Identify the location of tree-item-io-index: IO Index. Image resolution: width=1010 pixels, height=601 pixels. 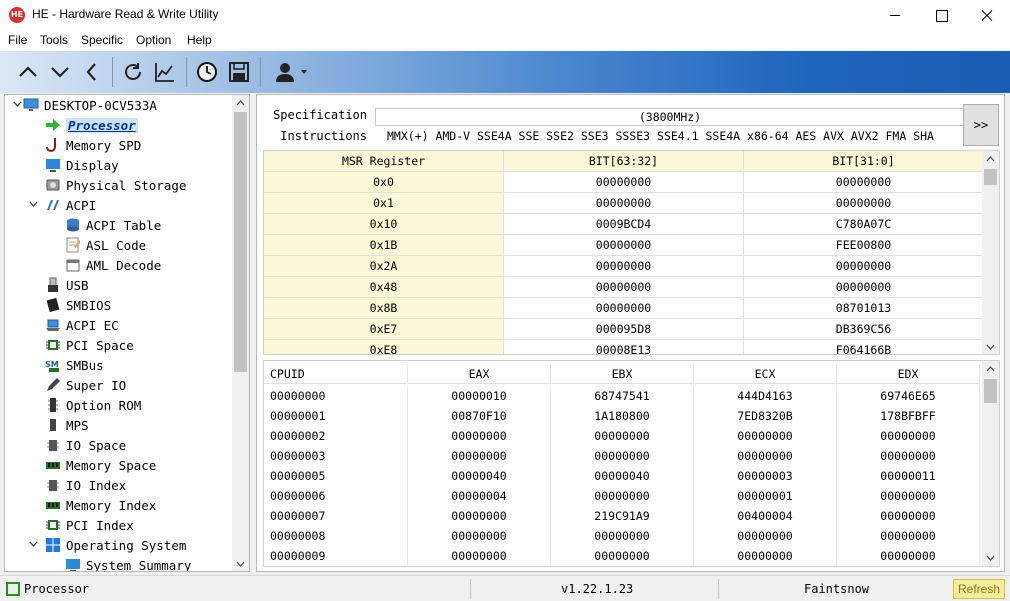
(85, 485).